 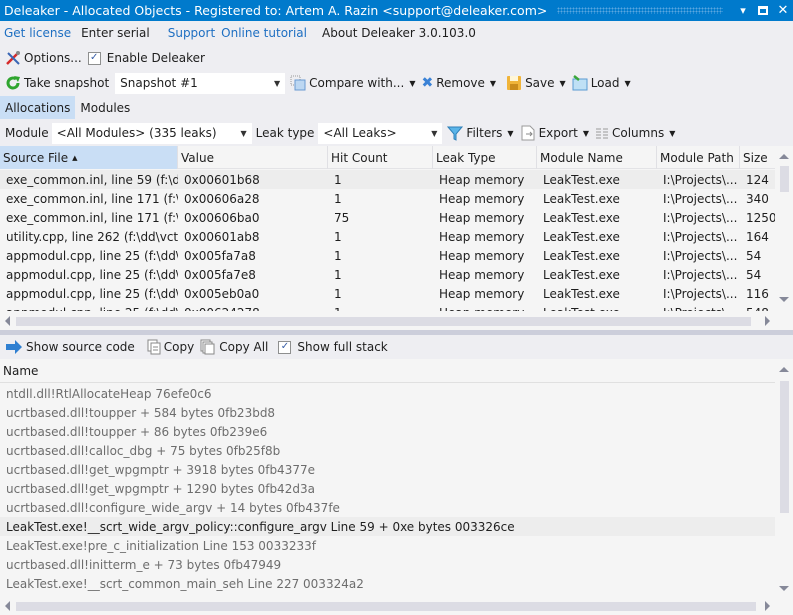 I want to click on title-bar-grip, so click(x=640, y=10).